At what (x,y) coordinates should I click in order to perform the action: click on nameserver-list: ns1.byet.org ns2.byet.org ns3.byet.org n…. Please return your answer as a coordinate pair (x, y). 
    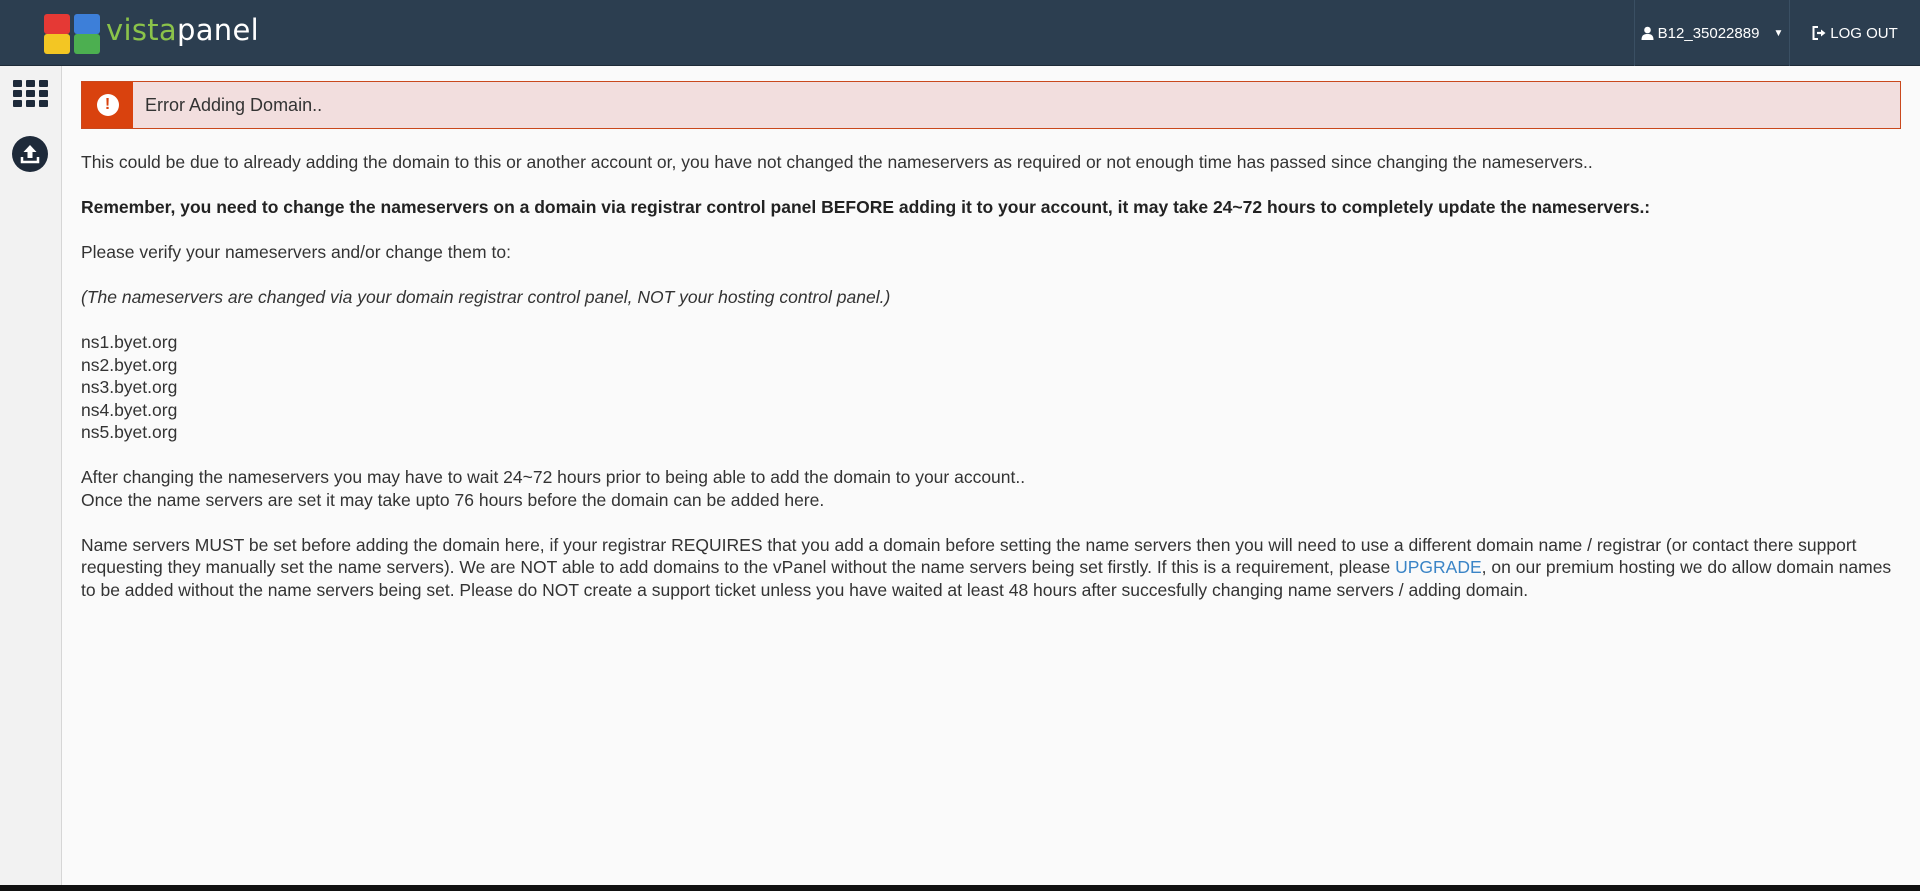
    Looking at the image, I should click on (991, 387).